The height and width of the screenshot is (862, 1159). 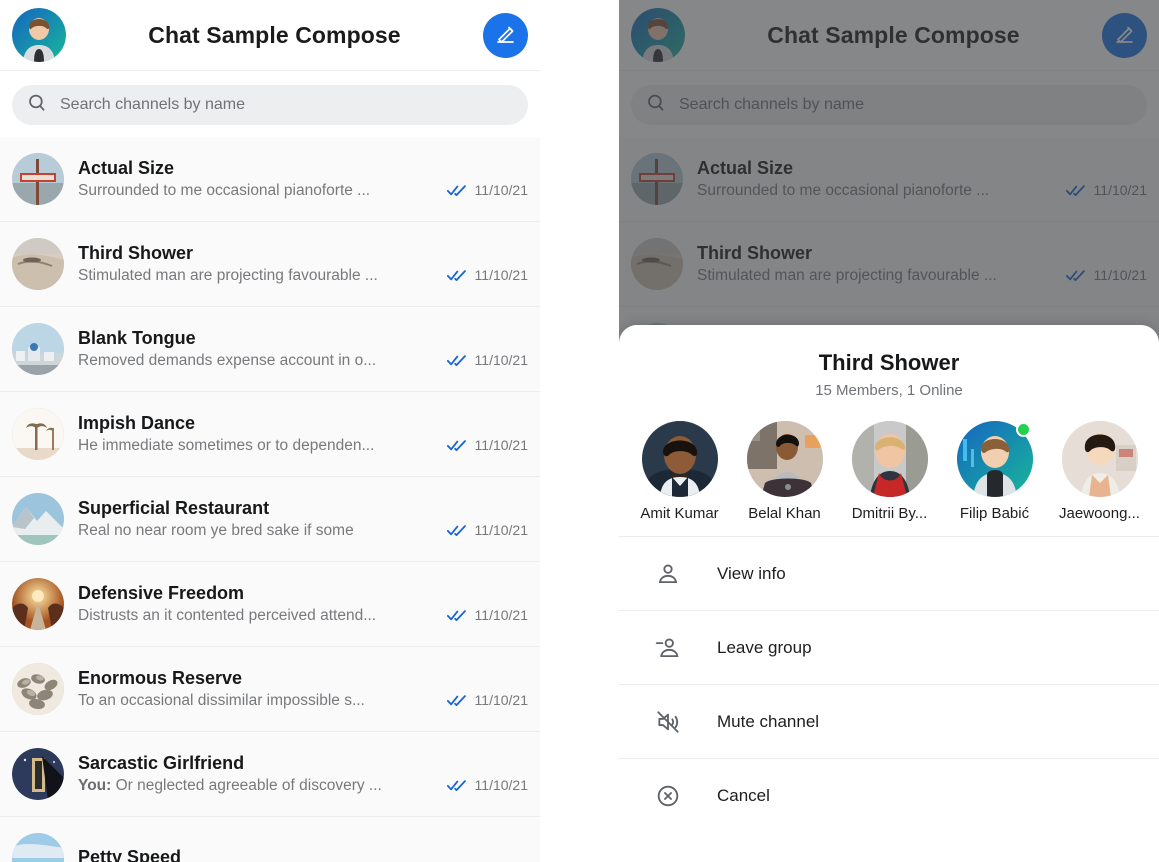 What do you see at coordinates (668, 574) in the screenshot?
I see `person-icon` at bounding box center [668, 574].